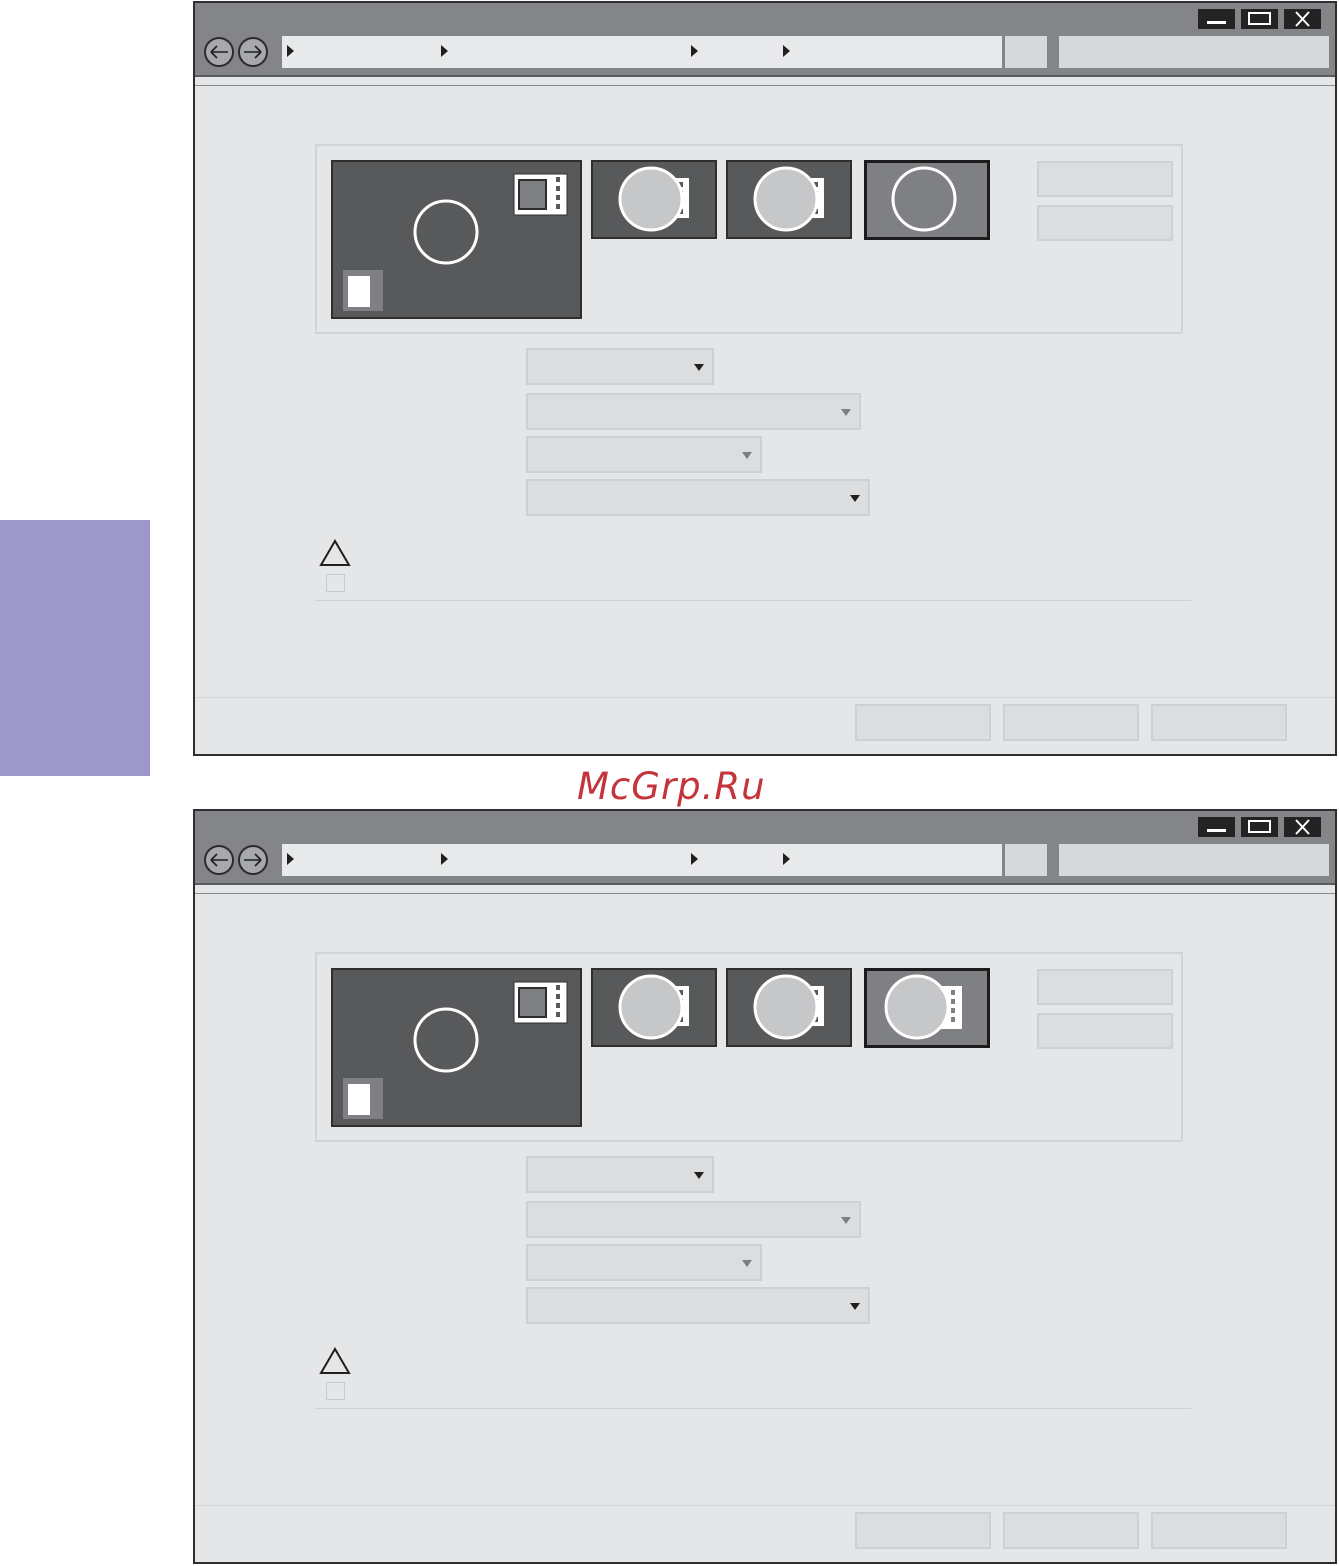  Describe the element at coordinates (671, 786) in the screenshot. I see `watermark: McGrp.Ru` at that location.